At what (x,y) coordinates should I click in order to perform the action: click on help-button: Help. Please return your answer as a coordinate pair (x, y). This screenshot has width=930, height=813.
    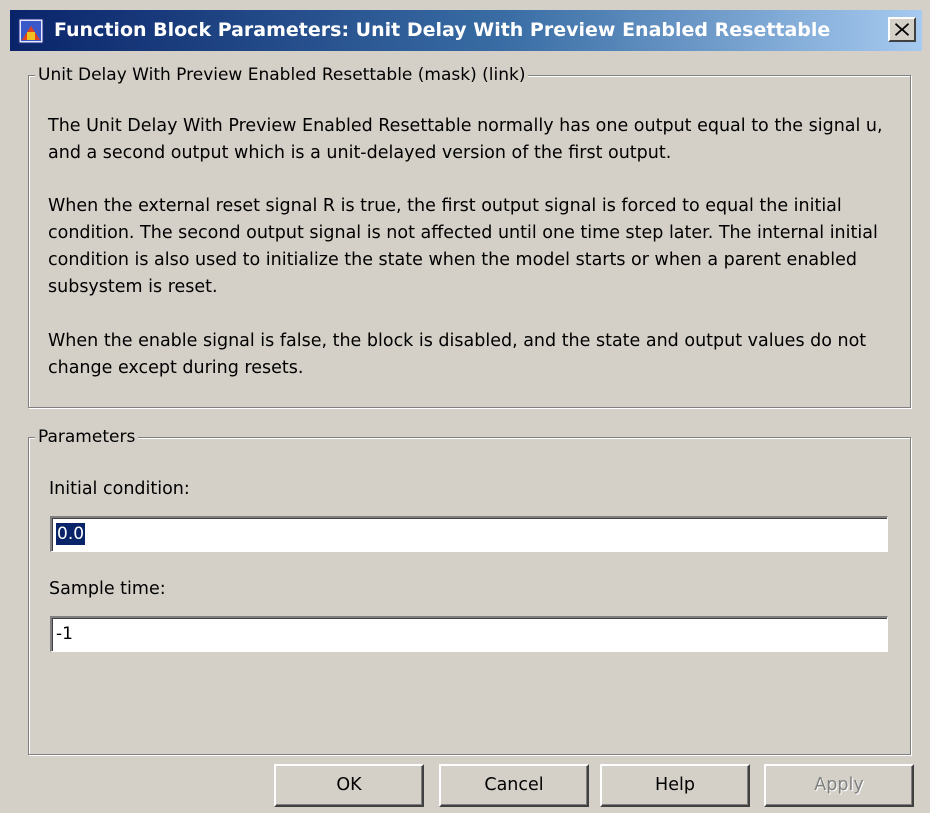
    Looking at the image, I should click on (675, 785).